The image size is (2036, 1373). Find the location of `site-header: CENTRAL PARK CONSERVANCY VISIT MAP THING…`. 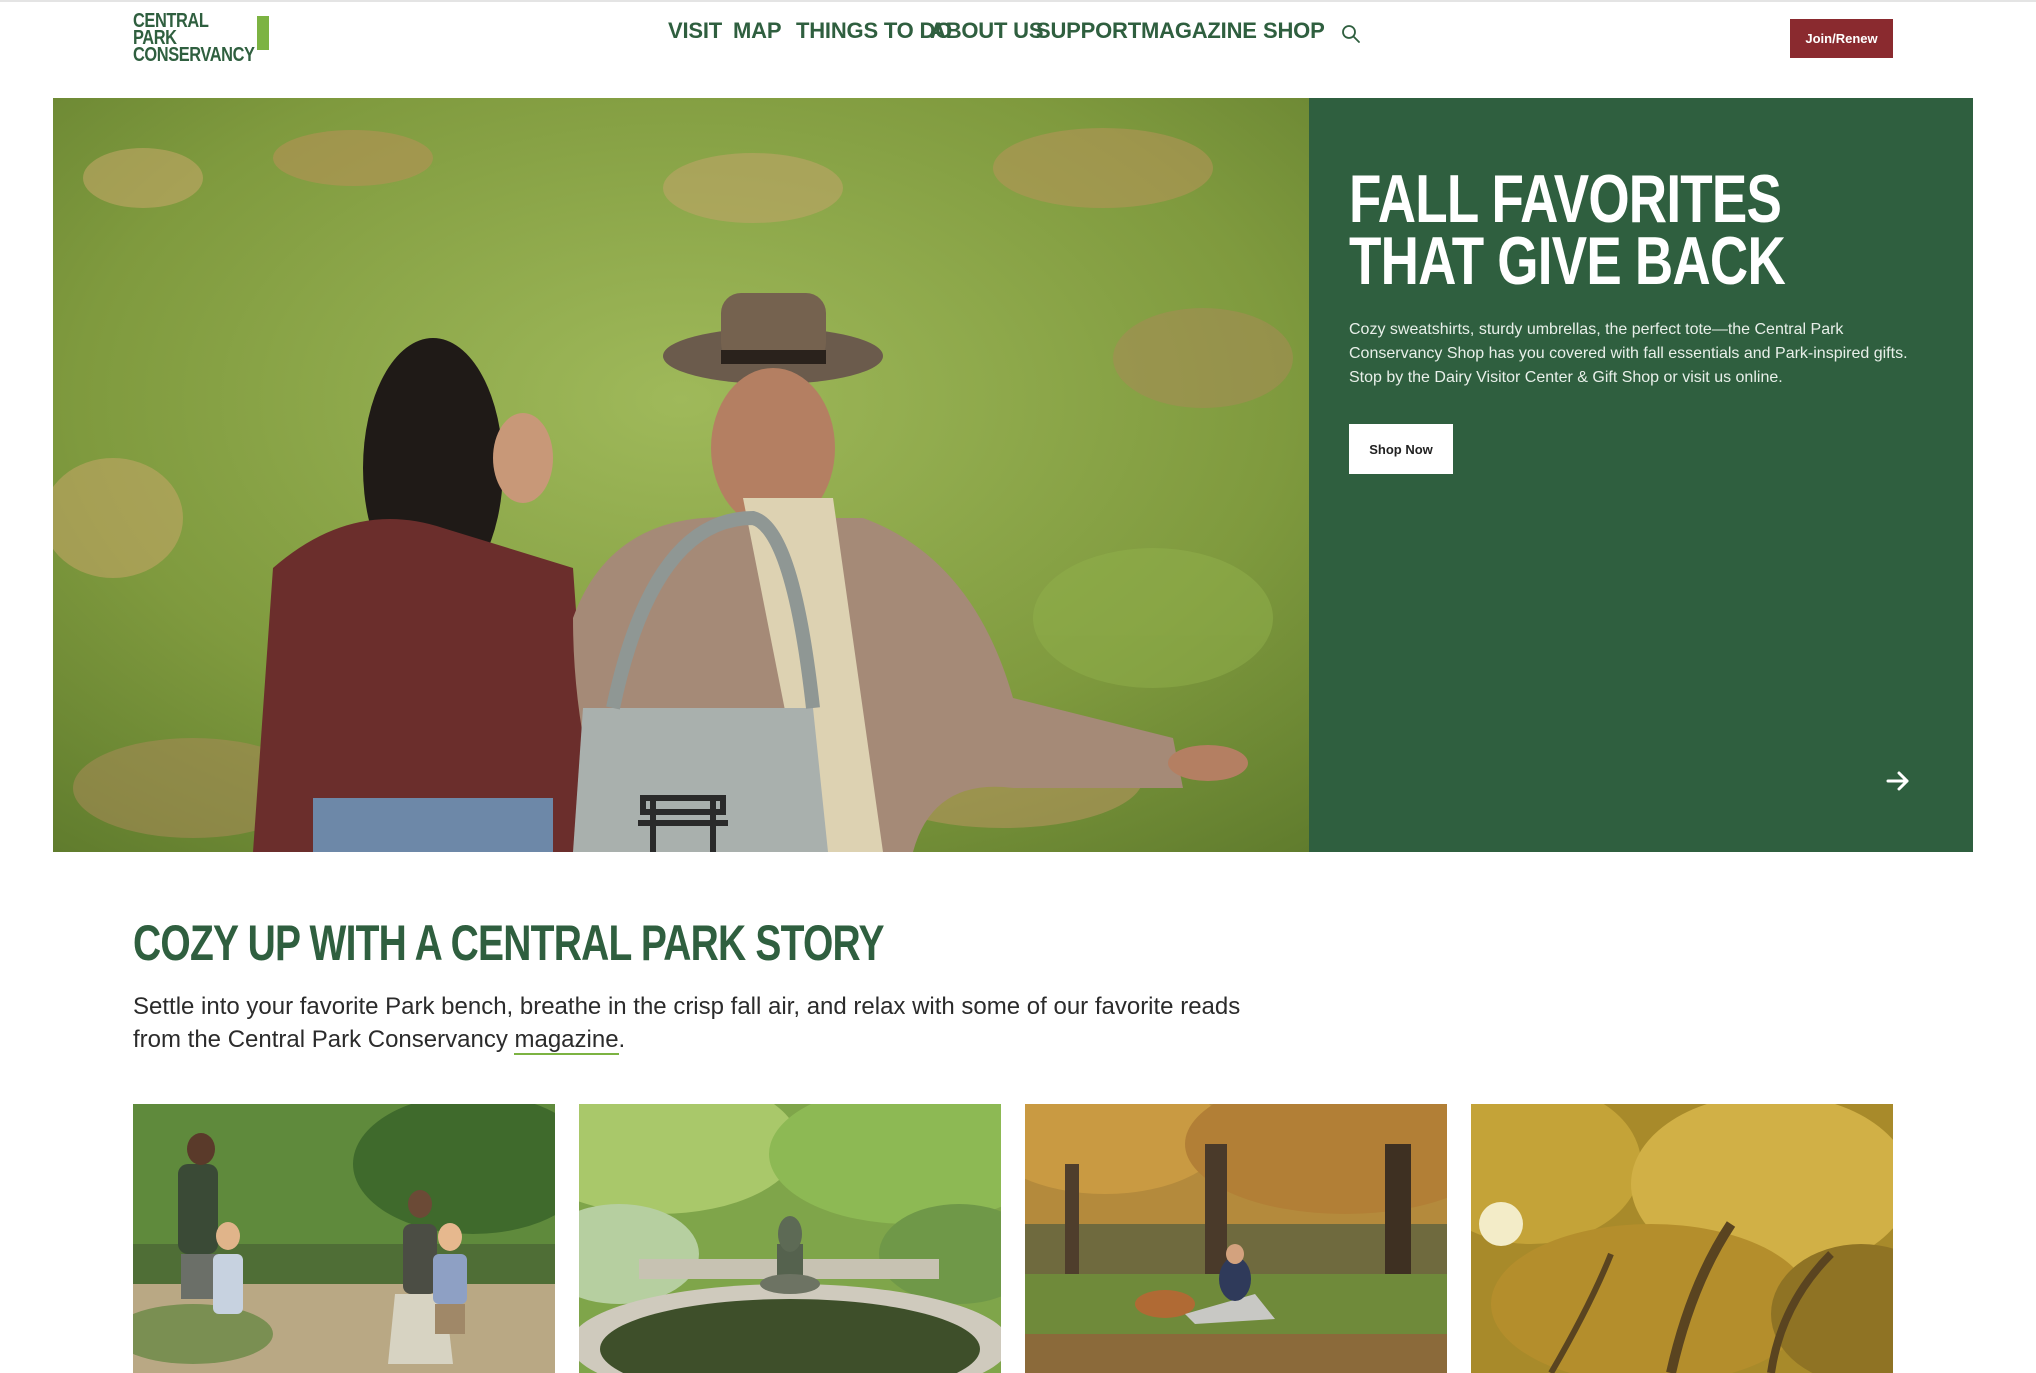

site-header: CENTRAL PARK CONSERVANCY VISIT MAP THING… is located at coordinates (1018, 37).